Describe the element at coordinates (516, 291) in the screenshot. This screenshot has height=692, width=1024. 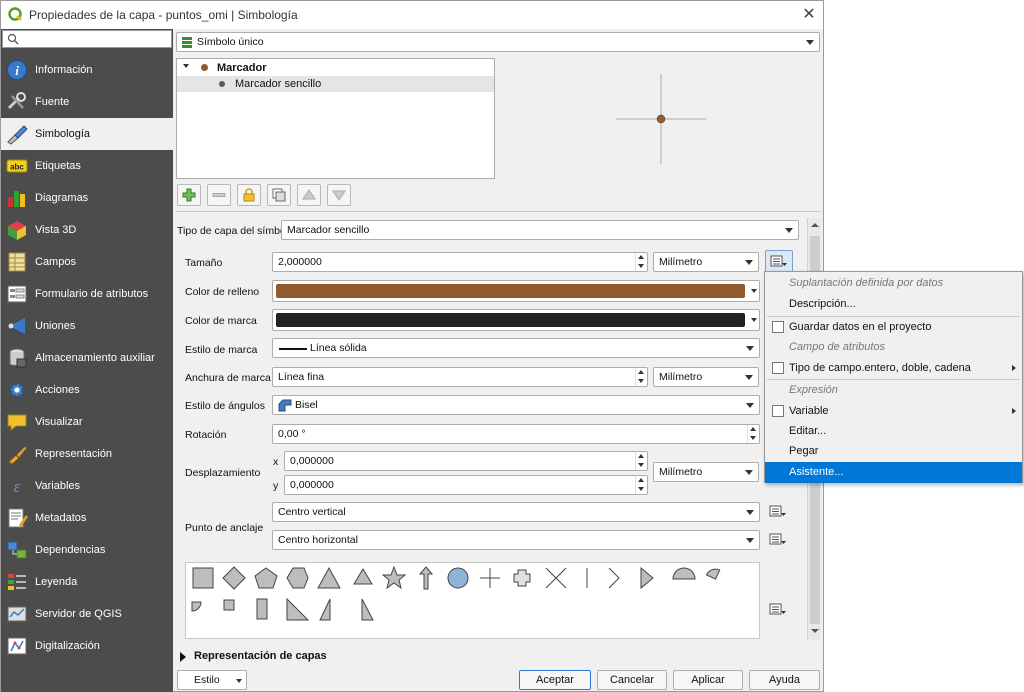
I see `fill-color-button` at that location.